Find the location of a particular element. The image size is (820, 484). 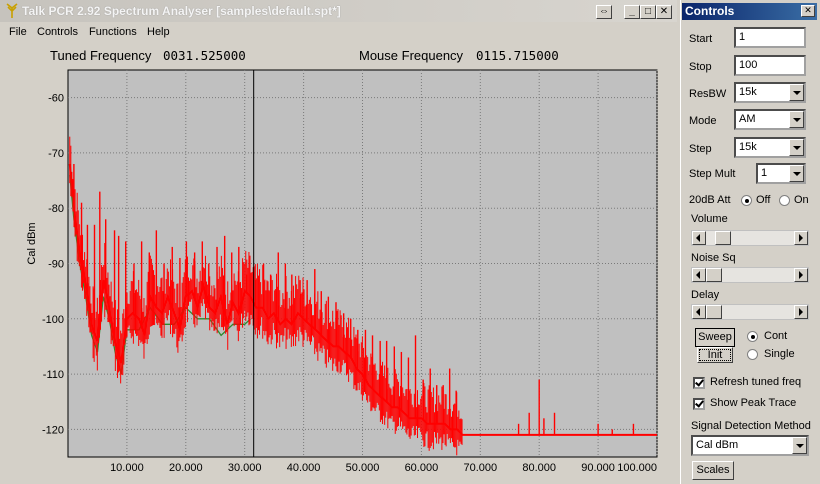

menu-controls: Controls is located at coordinates (57, 32).